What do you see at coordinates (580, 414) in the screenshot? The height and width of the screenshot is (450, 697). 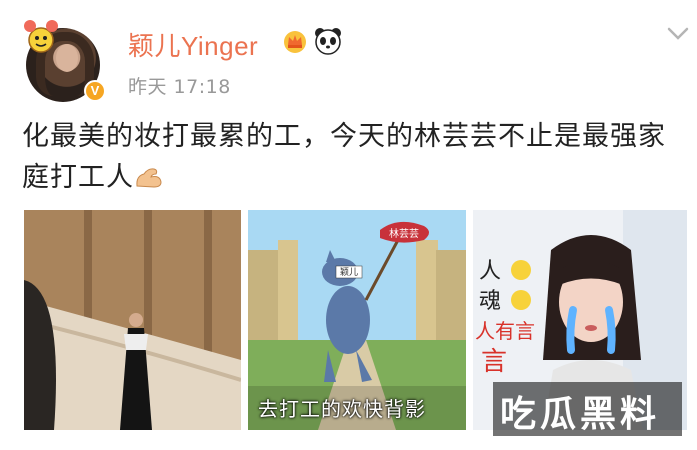 I see `watermark-text: 吃瓜黑料` at bounding box center [580, 414].